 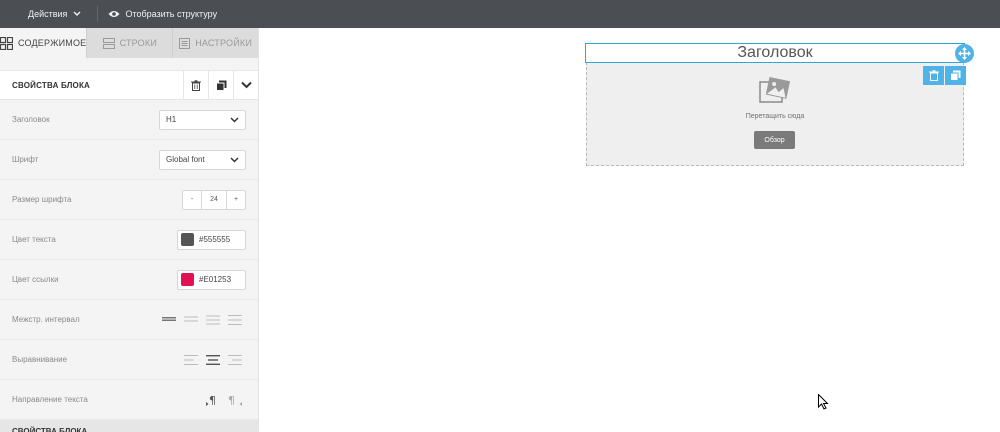 I want to click on link-color-value: #E01253, so click(x=215, y=279).